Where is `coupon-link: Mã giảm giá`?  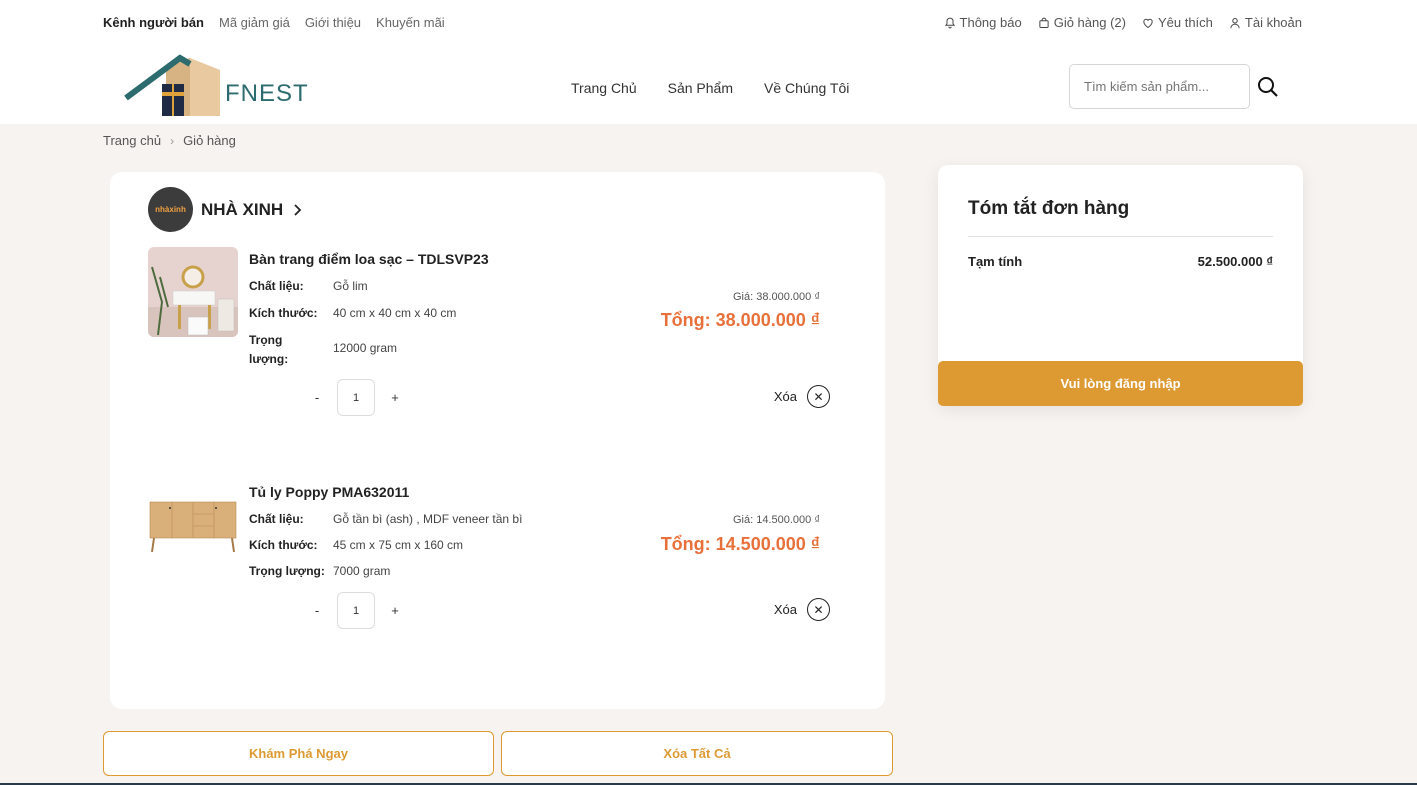
coupon-link: Mã giảm giá is located at coordinates (254, 22).